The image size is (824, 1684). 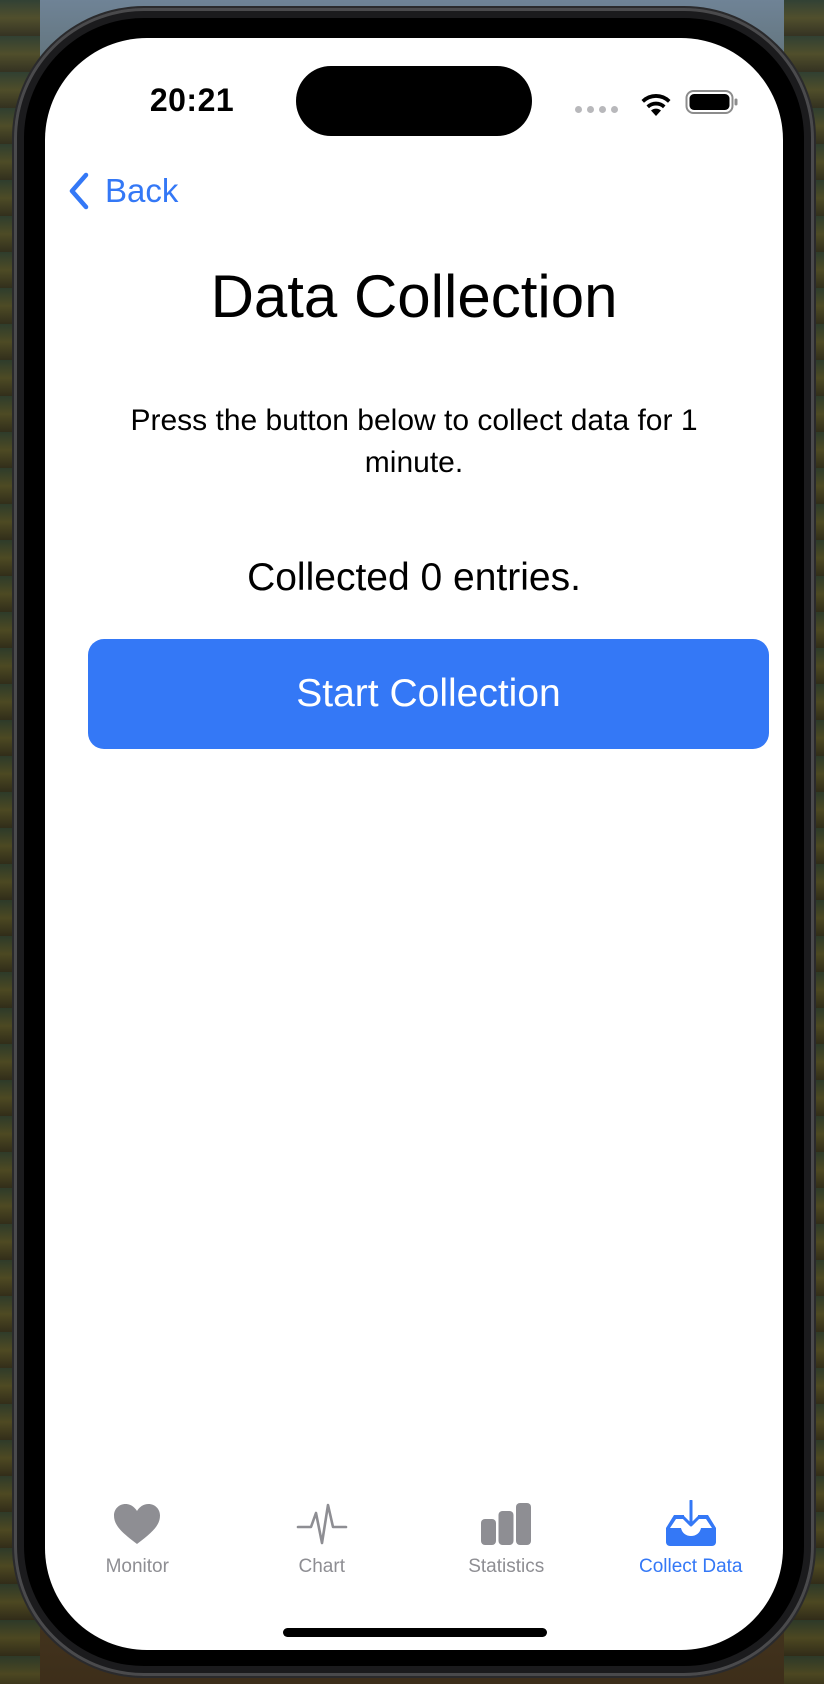 What do you see at coordinates (322, 1550) in the screenshot?
I see `tab-chart: Chart` at bounding box center [322, 1550].